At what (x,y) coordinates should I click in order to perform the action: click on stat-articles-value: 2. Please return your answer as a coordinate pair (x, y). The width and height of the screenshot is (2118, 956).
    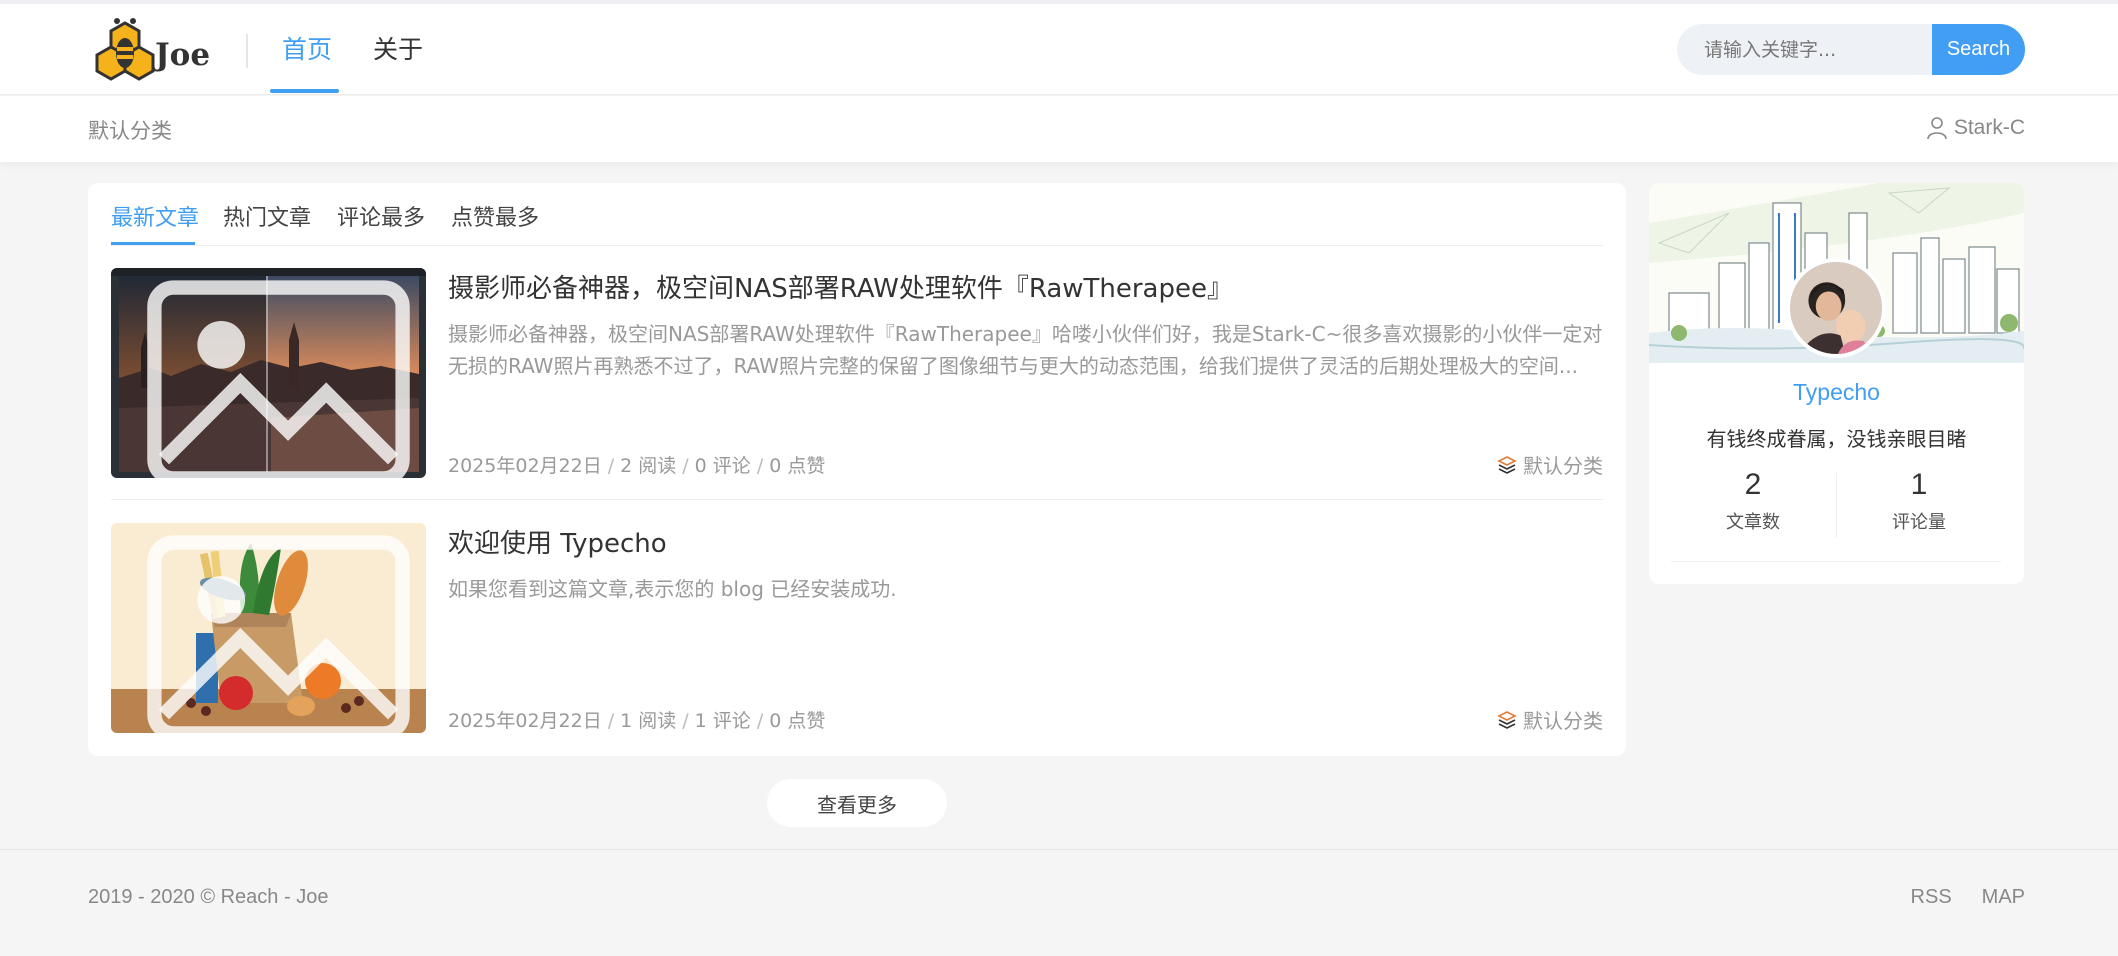
    Looking at the image, I should click on (1753, 484).